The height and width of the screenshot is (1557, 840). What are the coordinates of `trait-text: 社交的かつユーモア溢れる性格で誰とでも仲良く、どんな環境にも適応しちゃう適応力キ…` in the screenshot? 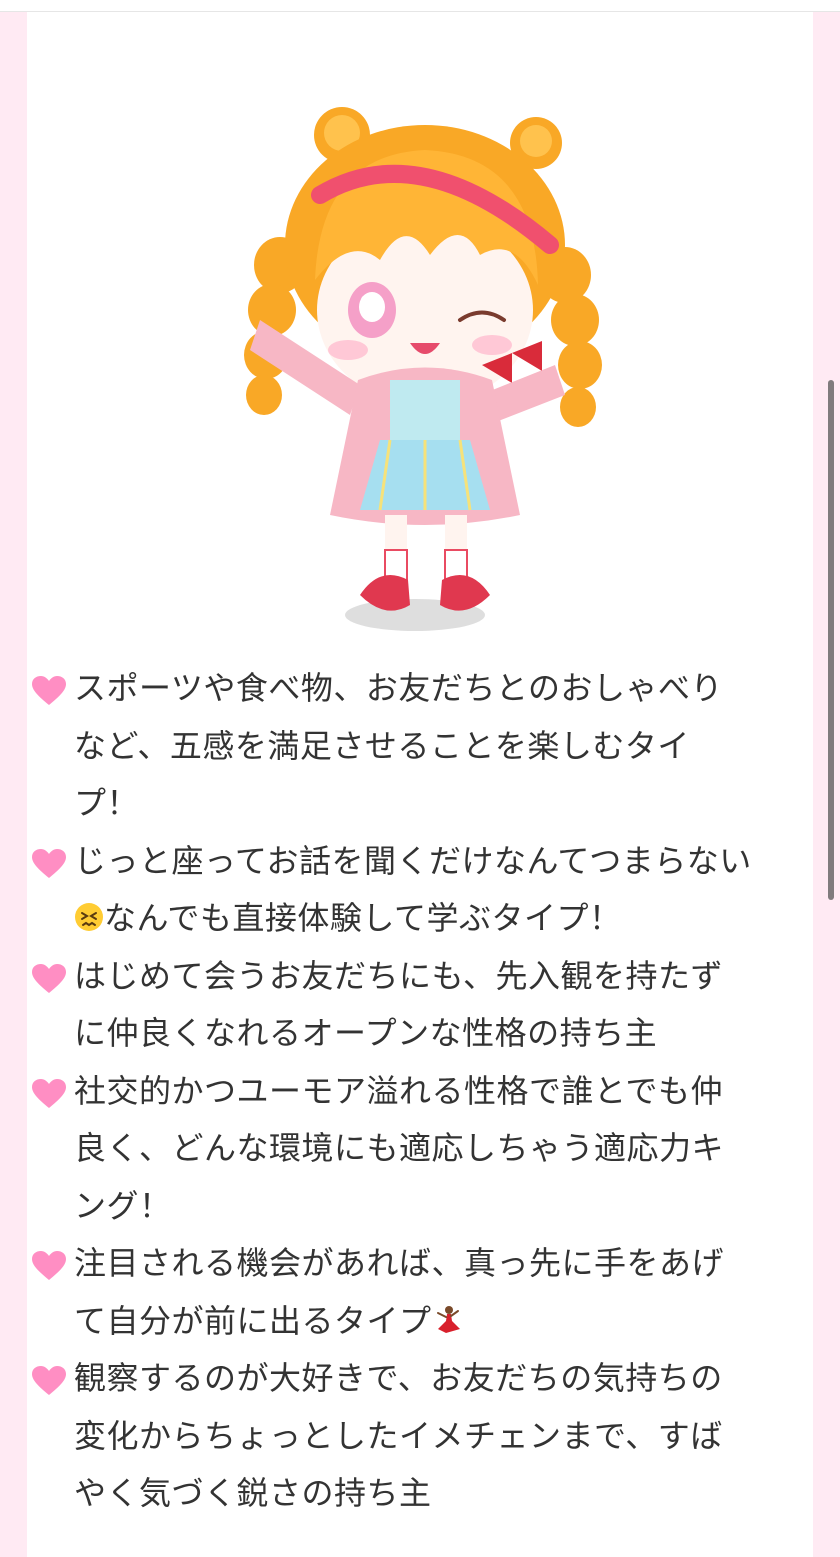 It's located at (399, 1148).